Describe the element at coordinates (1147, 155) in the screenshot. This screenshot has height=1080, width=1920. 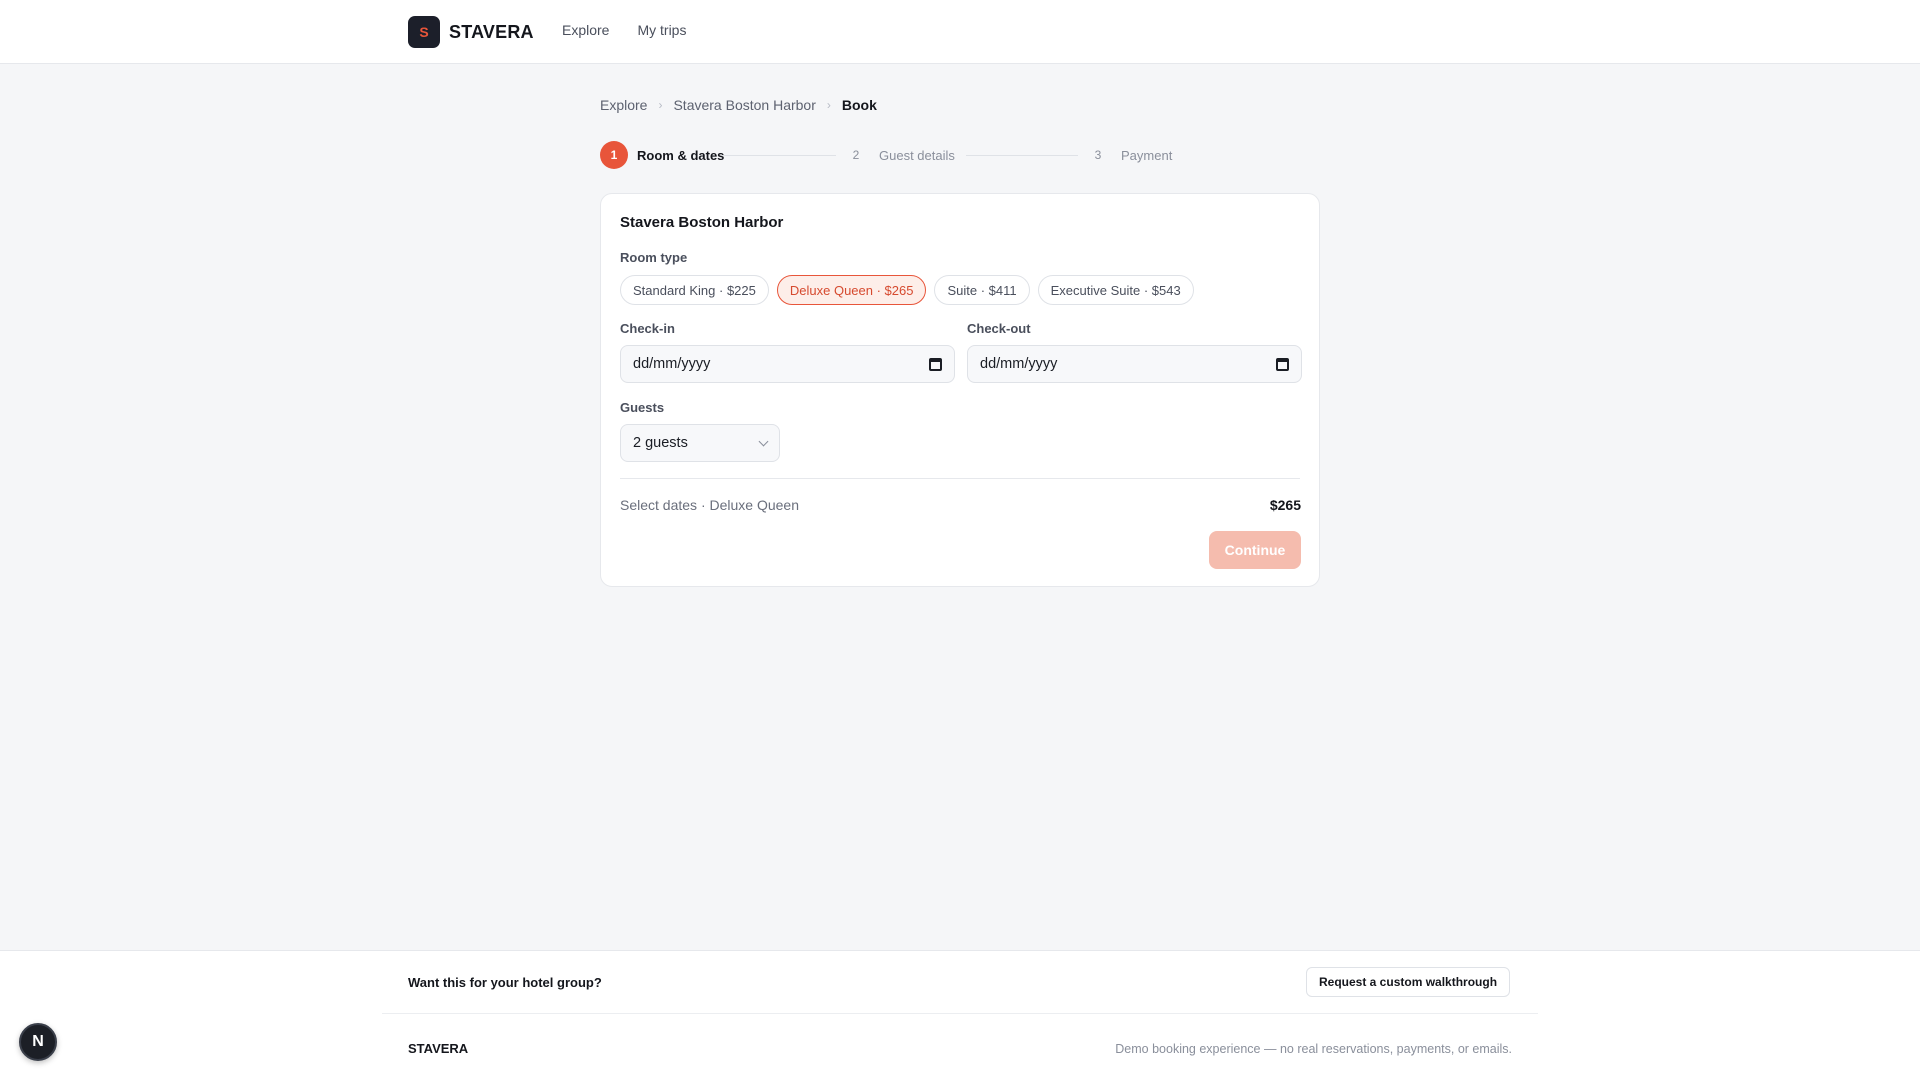
I see `step-label: Payment` at that location.